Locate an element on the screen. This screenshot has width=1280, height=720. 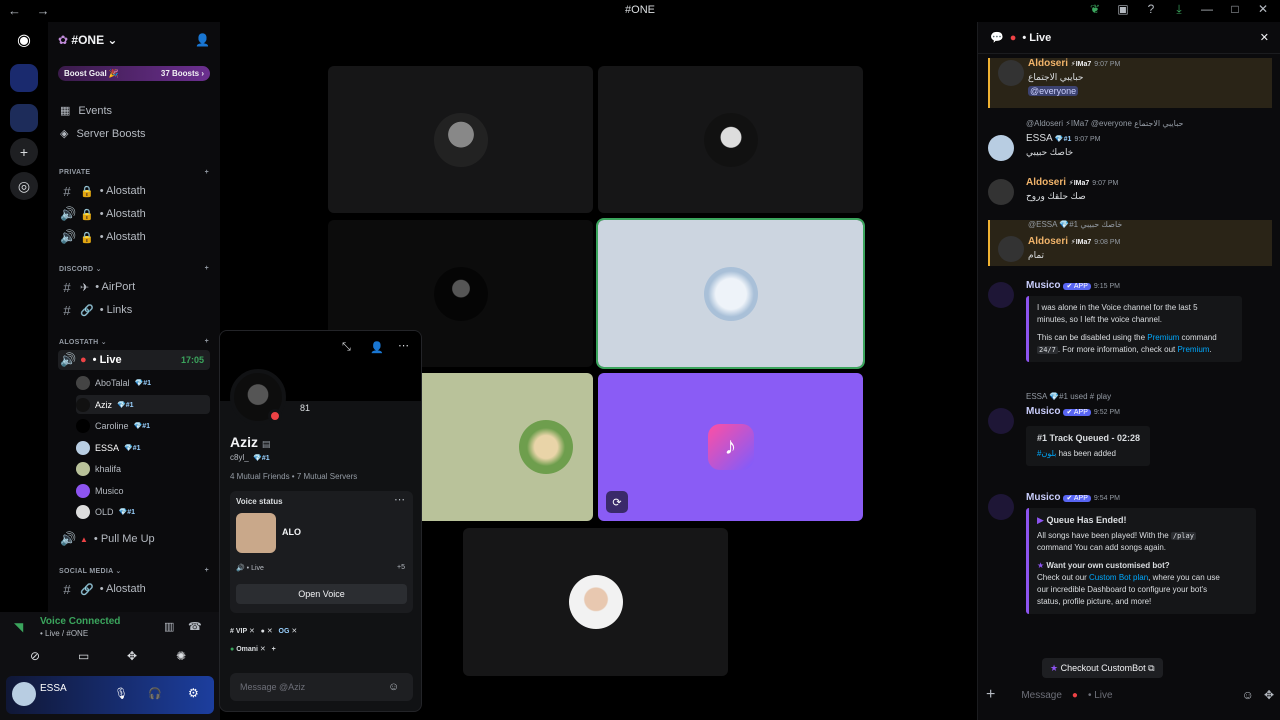
add-friend-icon: 👤 is located at coordinates (377, 347).